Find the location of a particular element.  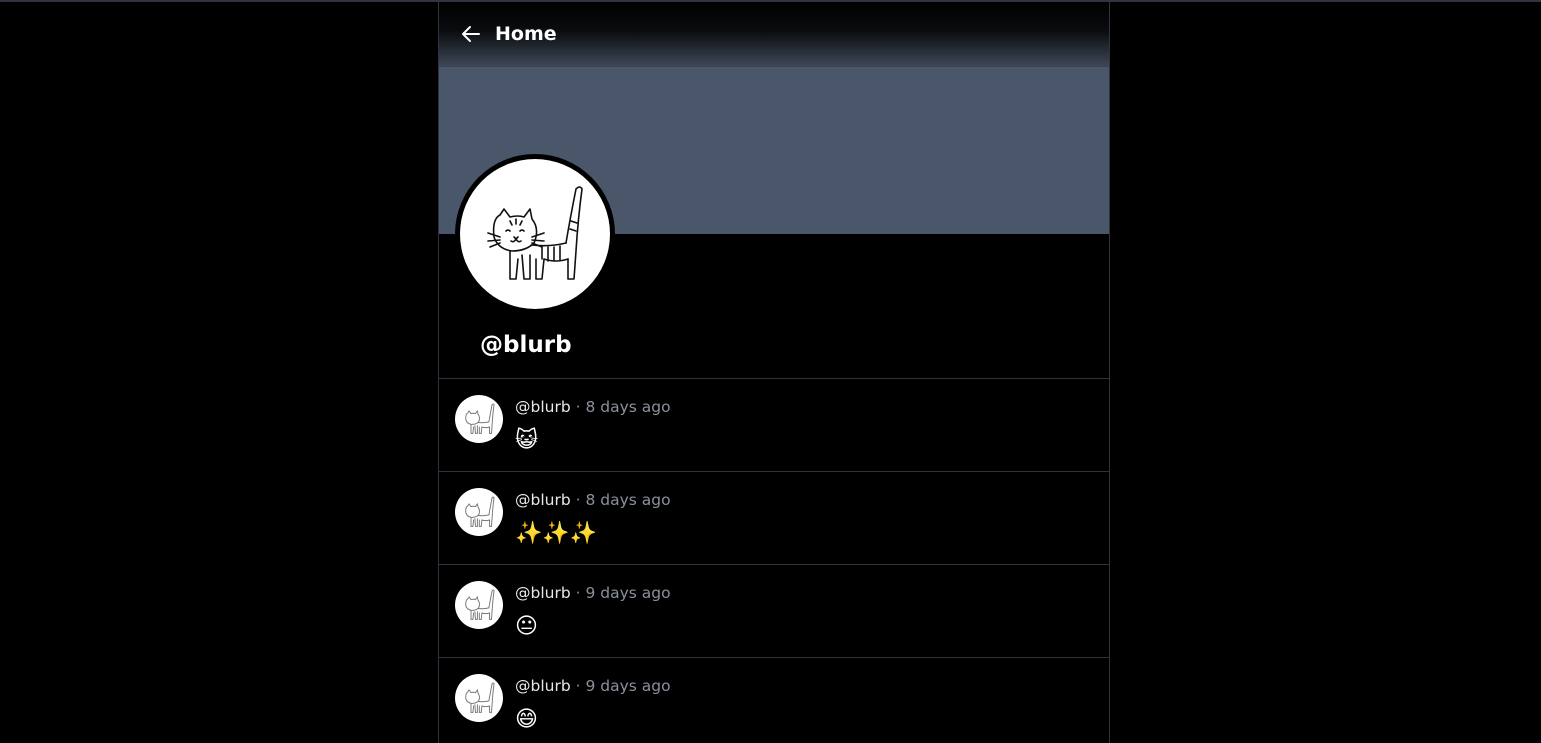

profile-handle: @blurb is located at coordinates (526, 345).